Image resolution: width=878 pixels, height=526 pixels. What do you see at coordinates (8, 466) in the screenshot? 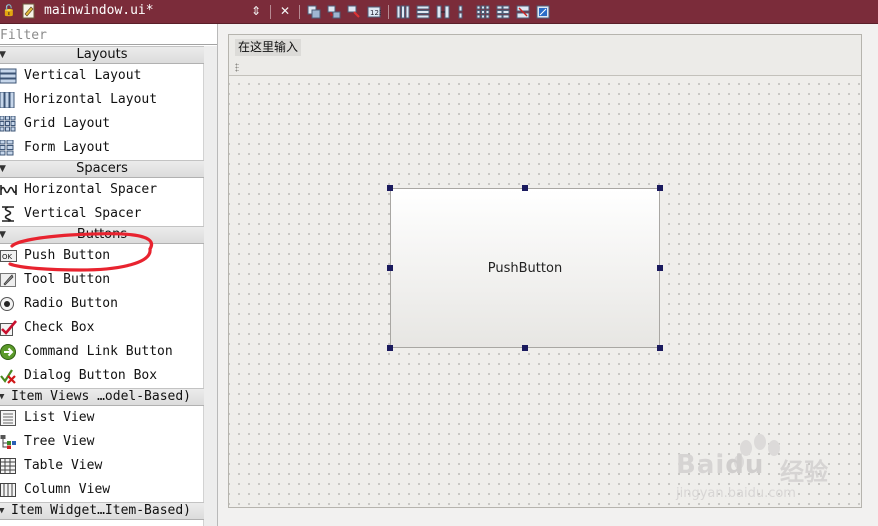
I see `table-view-icon` at bounding box center [8, 466].